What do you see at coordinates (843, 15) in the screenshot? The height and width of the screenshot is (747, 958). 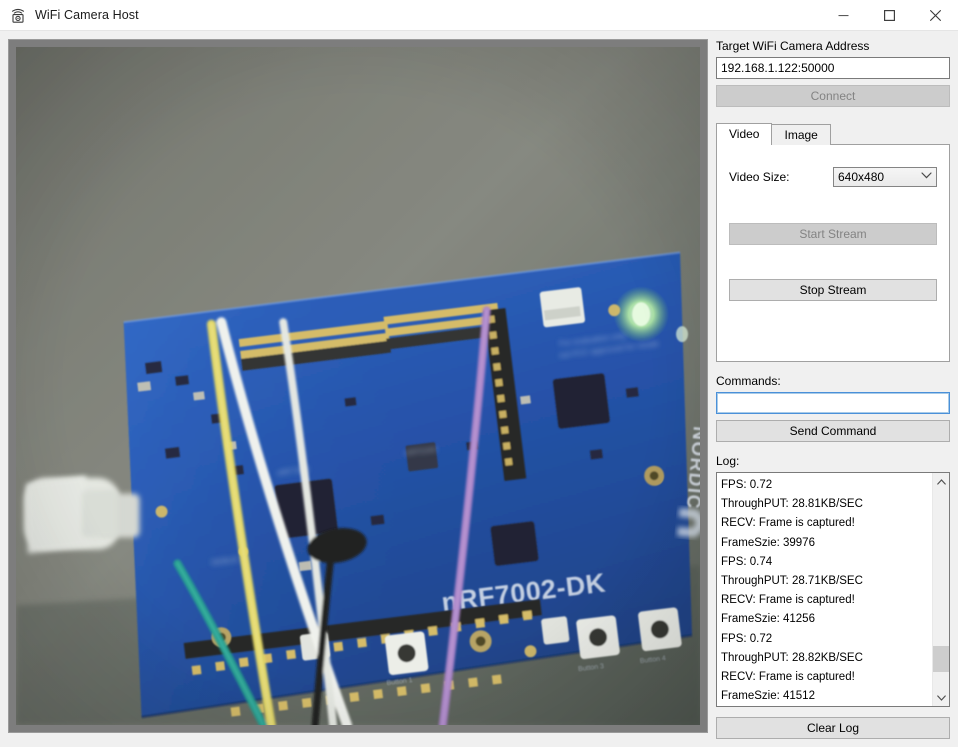 I see `minimize-button` at bounding box center [843, 15].